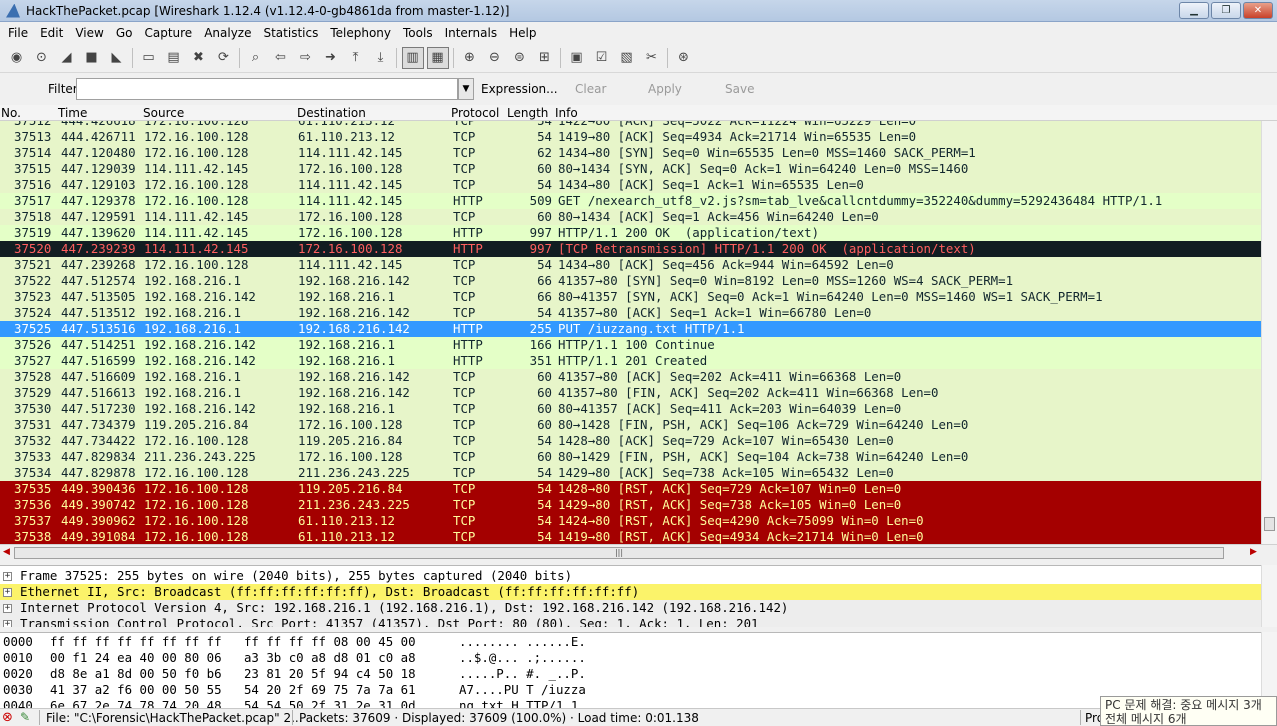 This screenshot has height=726, width=1277. I want to click on column-header-destination: Destination, so click(331, 113).